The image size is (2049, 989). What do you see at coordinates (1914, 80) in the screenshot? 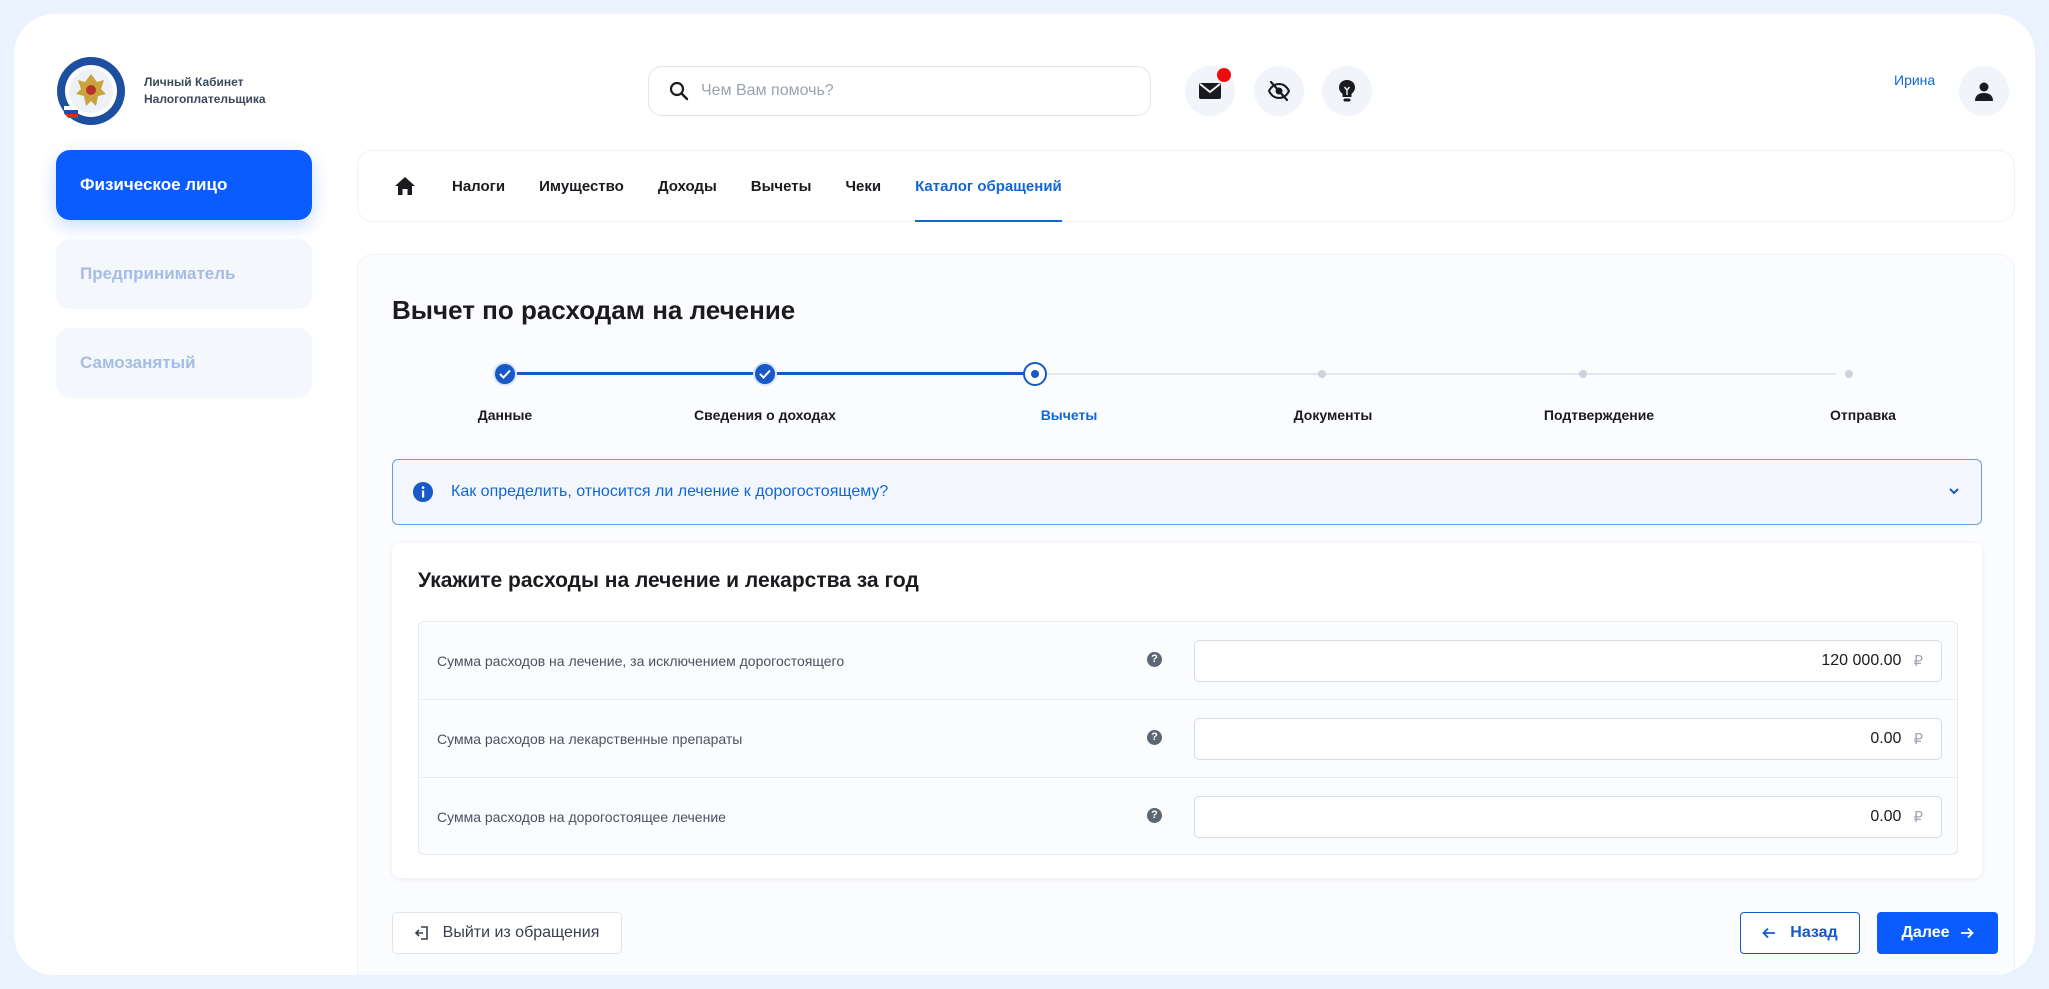
I see `user-name-link: Ирина` at bounding box center [1914, 80].